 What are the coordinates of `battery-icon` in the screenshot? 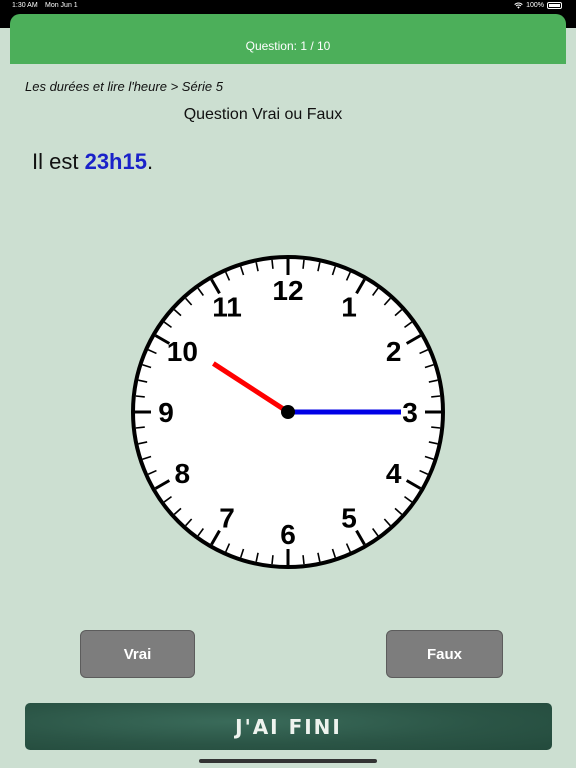 It's located at (554, 5).